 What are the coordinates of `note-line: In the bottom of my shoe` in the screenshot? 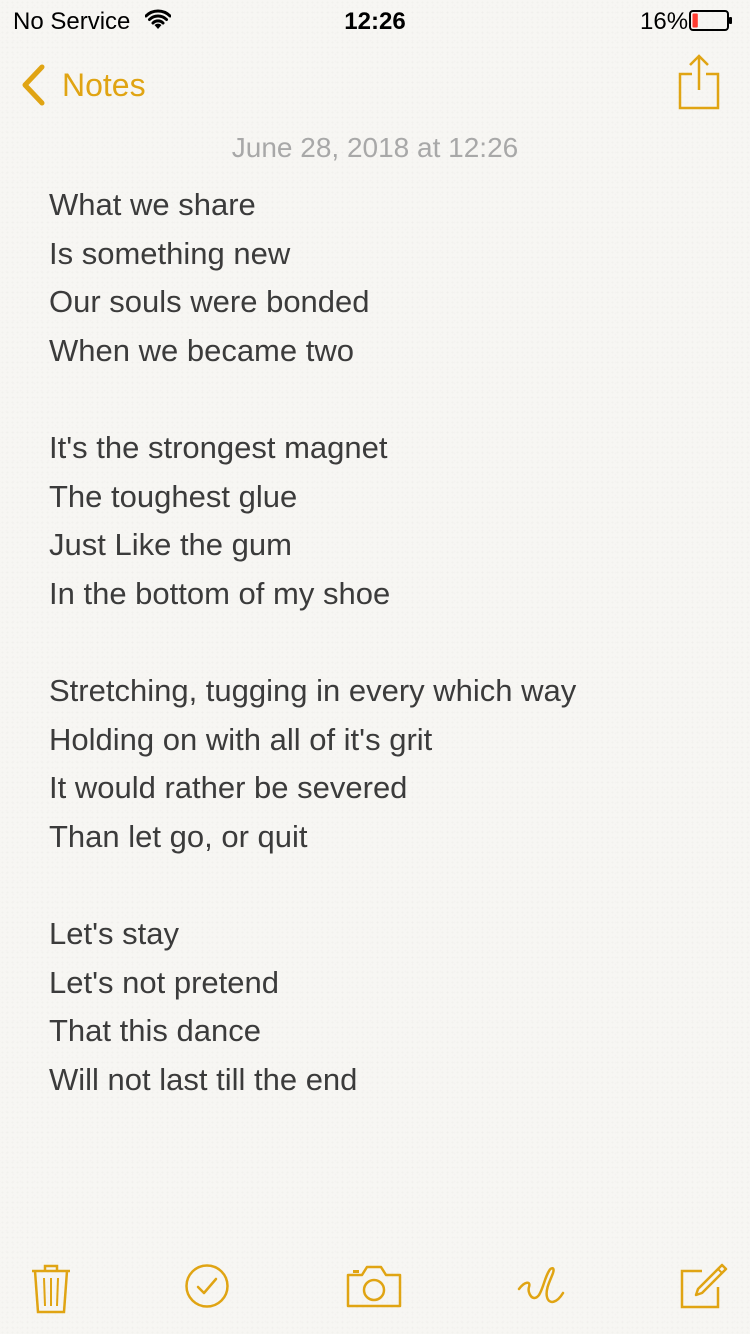 It's located at (220, 593).